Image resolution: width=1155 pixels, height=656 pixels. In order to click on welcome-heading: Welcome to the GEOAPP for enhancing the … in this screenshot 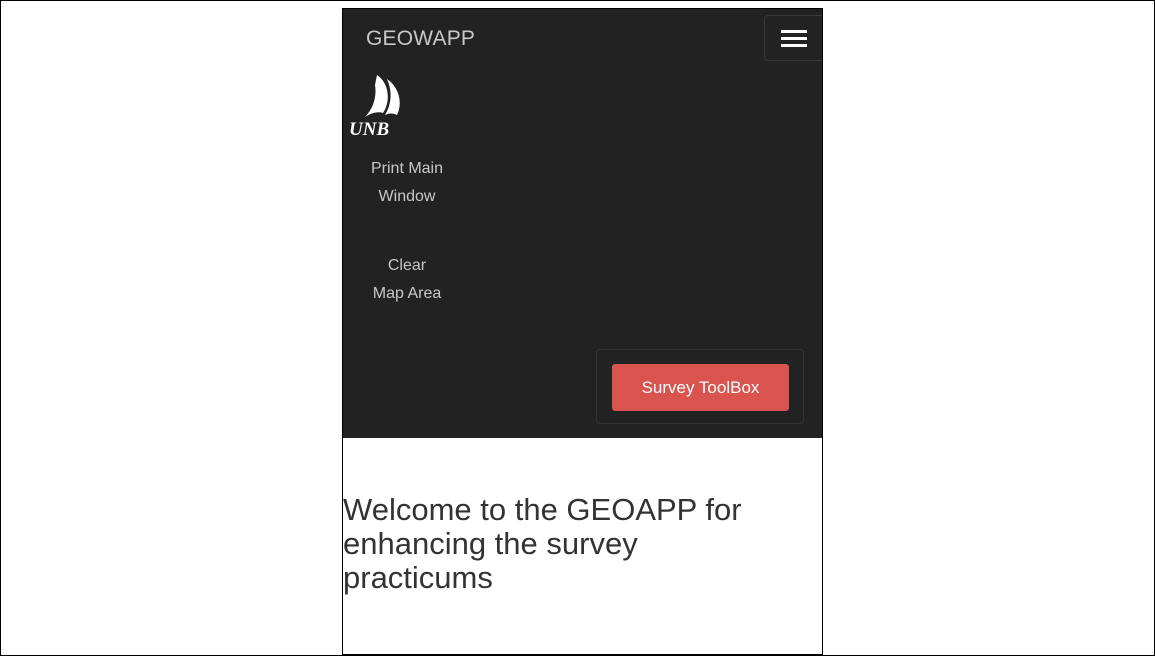, I will do `click(573, 544)`.